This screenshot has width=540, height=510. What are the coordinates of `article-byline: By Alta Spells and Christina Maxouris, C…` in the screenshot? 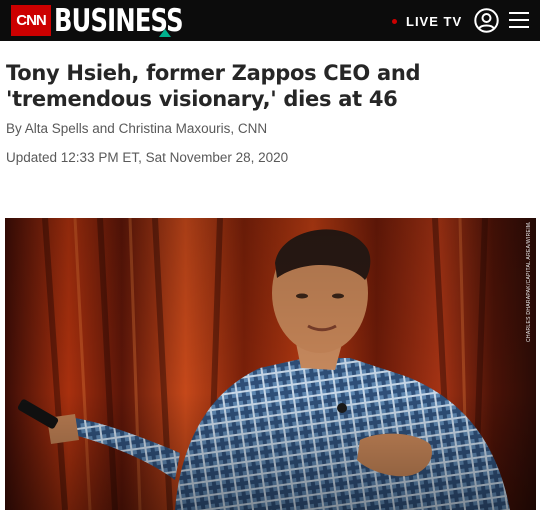 It's located at (137, 128).